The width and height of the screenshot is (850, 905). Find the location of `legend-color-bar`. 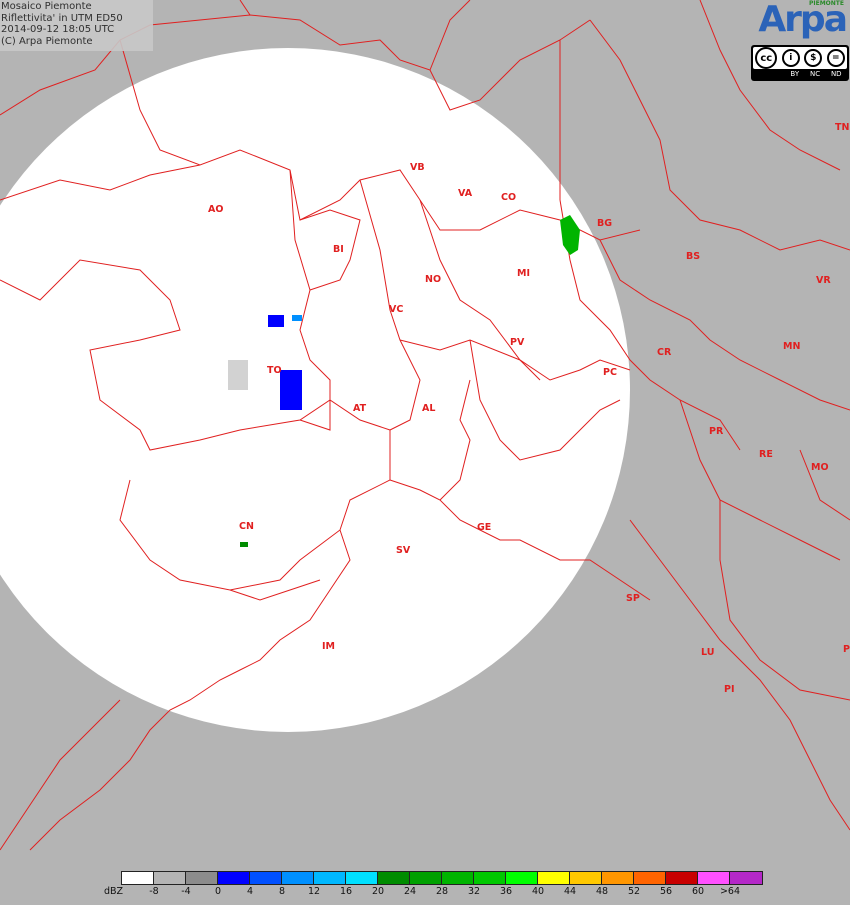

legend-color-bar is located at coordinates (442, 878).